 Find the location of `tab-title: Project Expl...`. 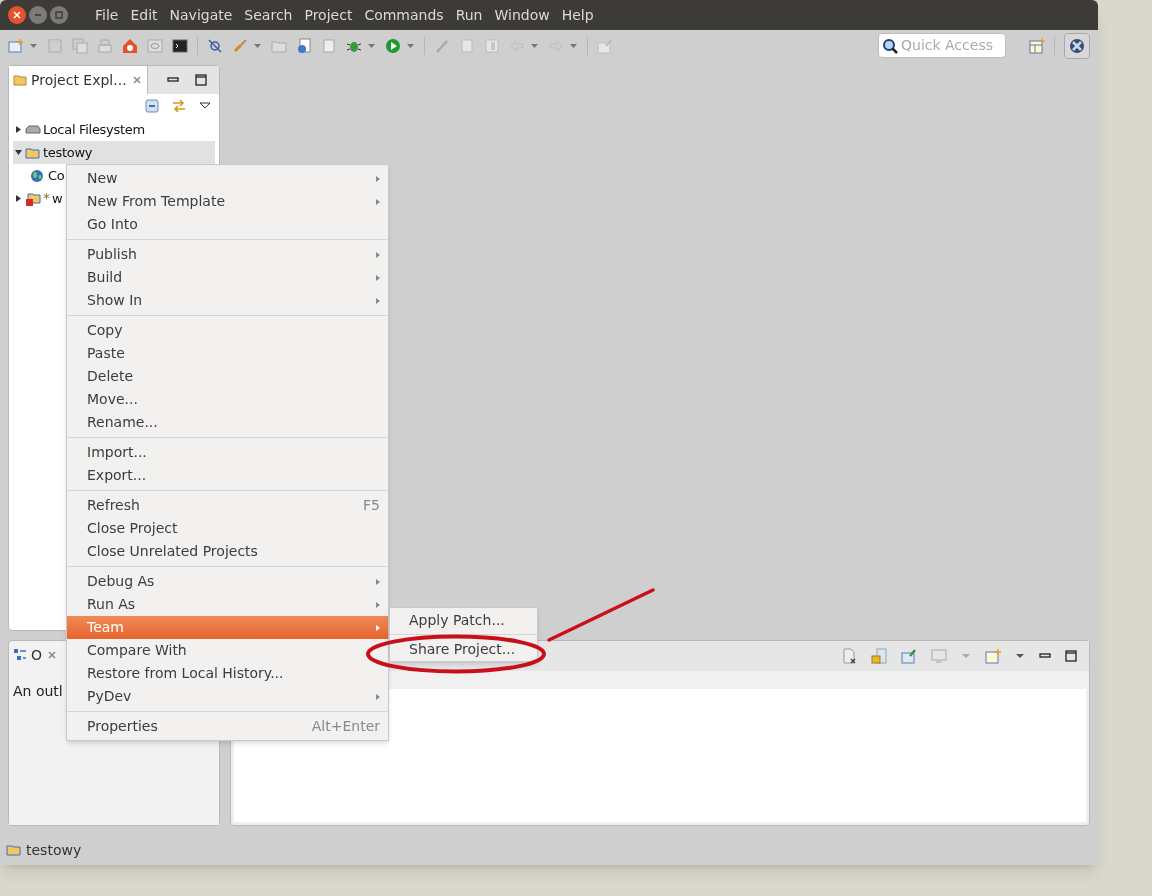

tab-title: Project Expl... is located at coordinates (79, 80).